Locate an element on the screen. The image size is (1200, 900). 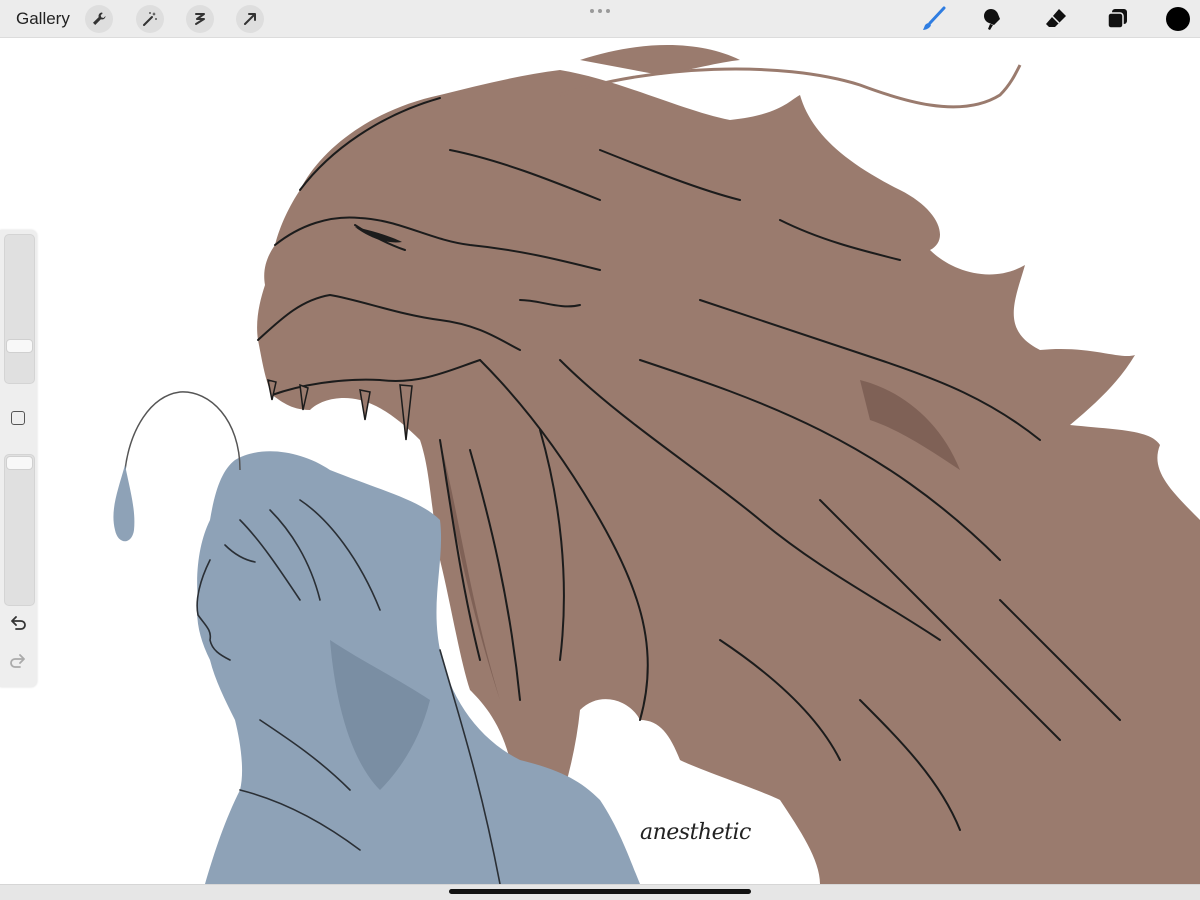
redo-icon is located at coordinates (18, 663).